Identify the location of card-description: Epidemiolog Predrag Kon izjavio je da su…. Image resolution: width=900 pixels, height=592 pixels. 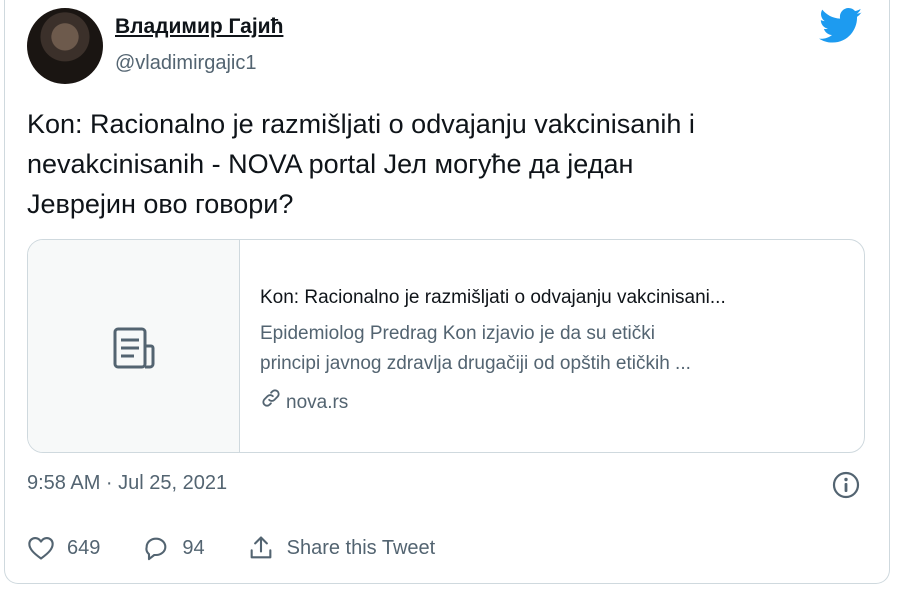
(555, 349).